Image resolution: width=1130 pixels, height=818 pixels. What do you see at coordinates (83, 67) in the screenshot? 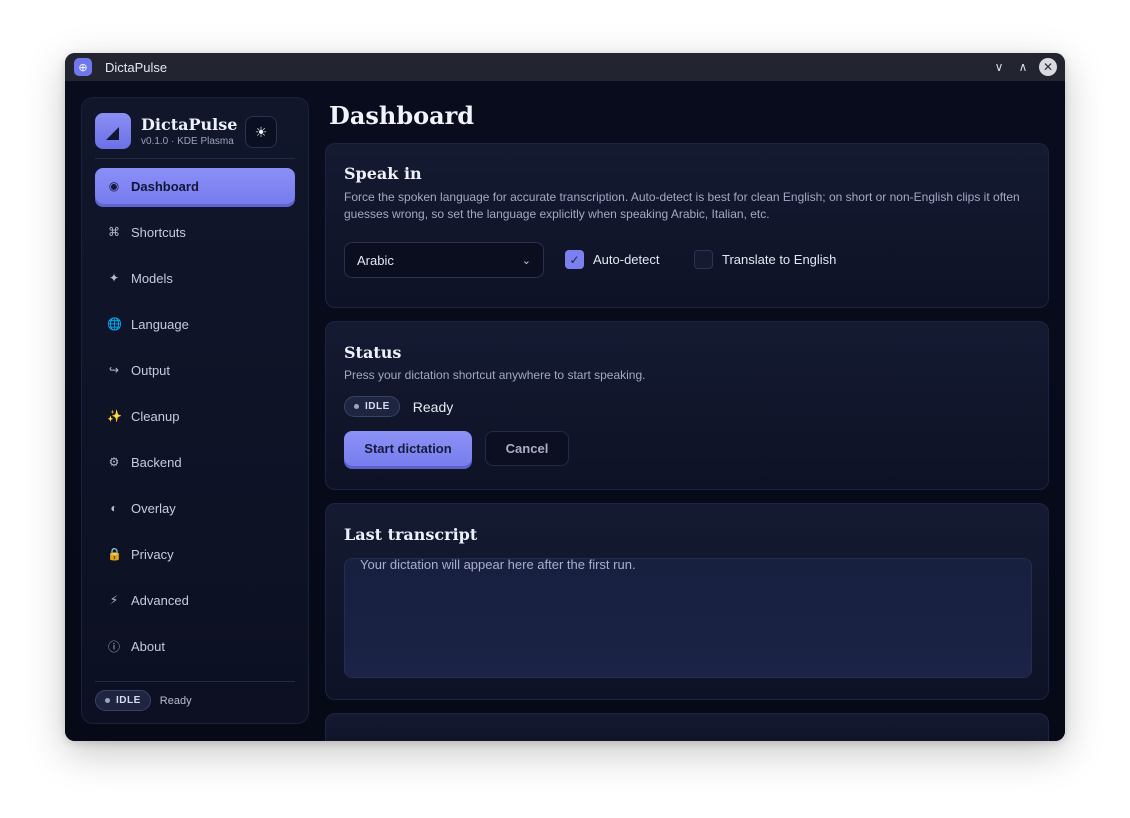
I see `app-icon: ⊕` at bounding box center [83, 67].